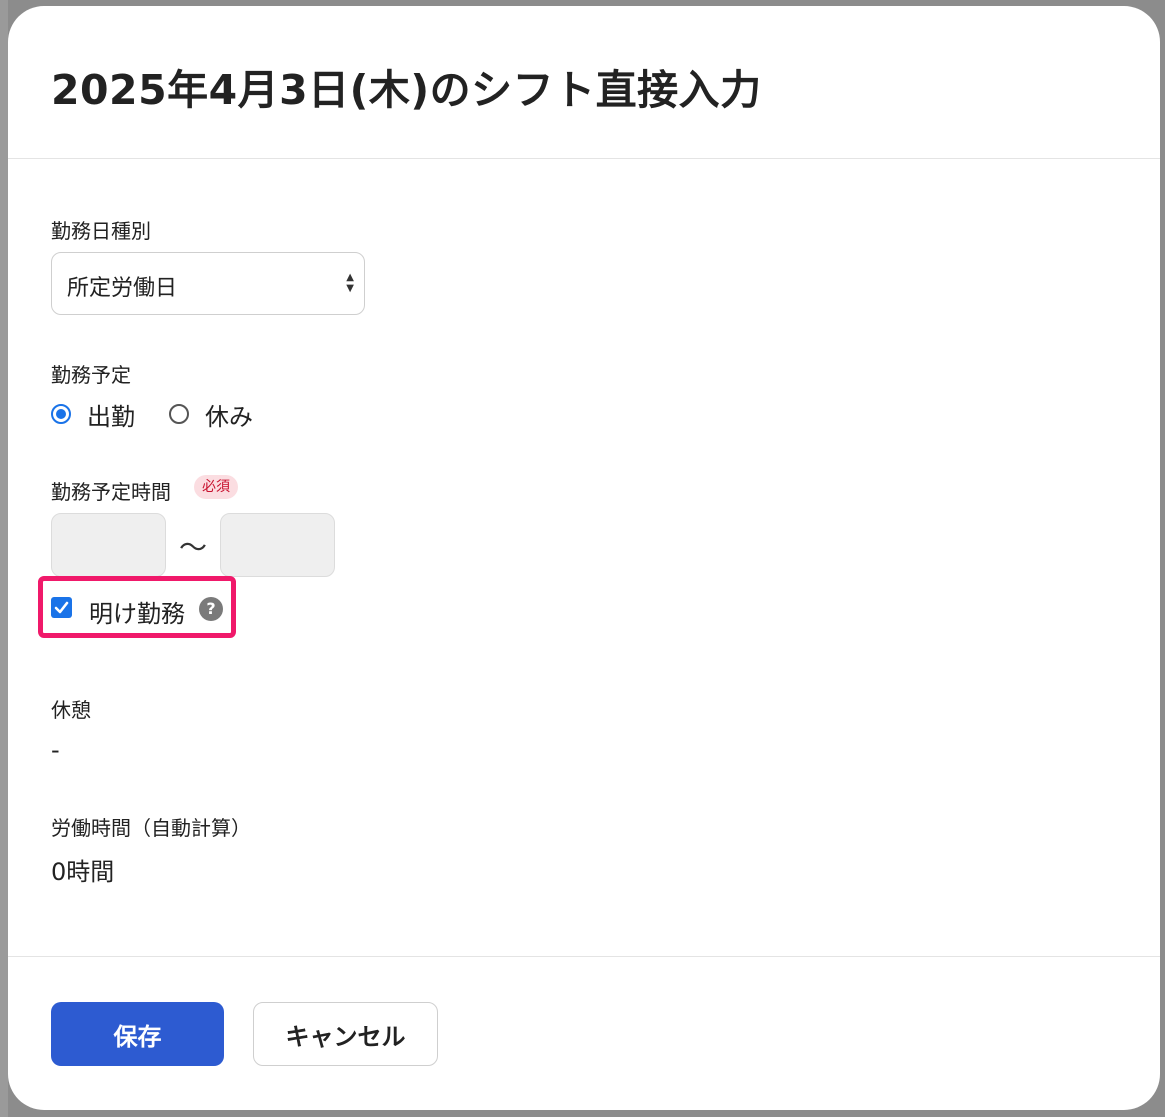  What do you see at coordinates (208, 283) in the screenshot?
I see `work-day-type-select: 所定労働日 ▲ ▼` at bounding box center [208, 283].